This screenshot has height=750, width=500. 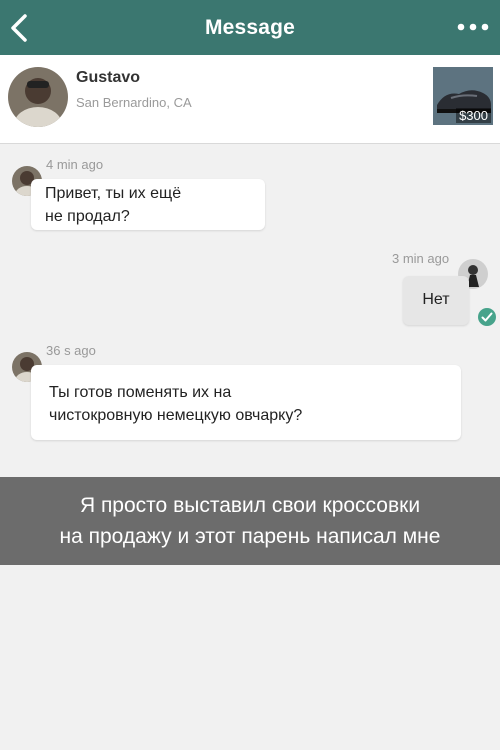 What do you see at coordinates (108, 77) in the screenshot?
I see `seller-name: Gustavo` at bounding box center [108, 77].